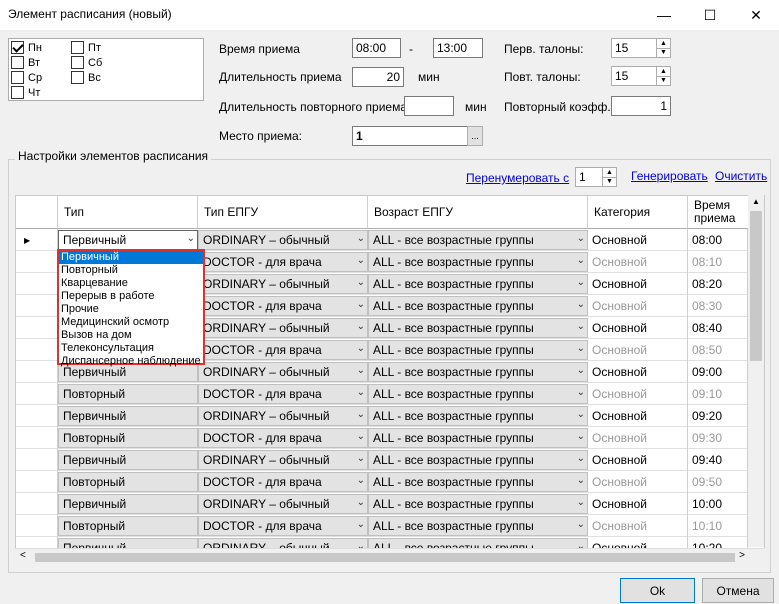 This screenshot has width=779, height=604. I want to click on vertical-scrollbar: ▲, so click(756, 371).